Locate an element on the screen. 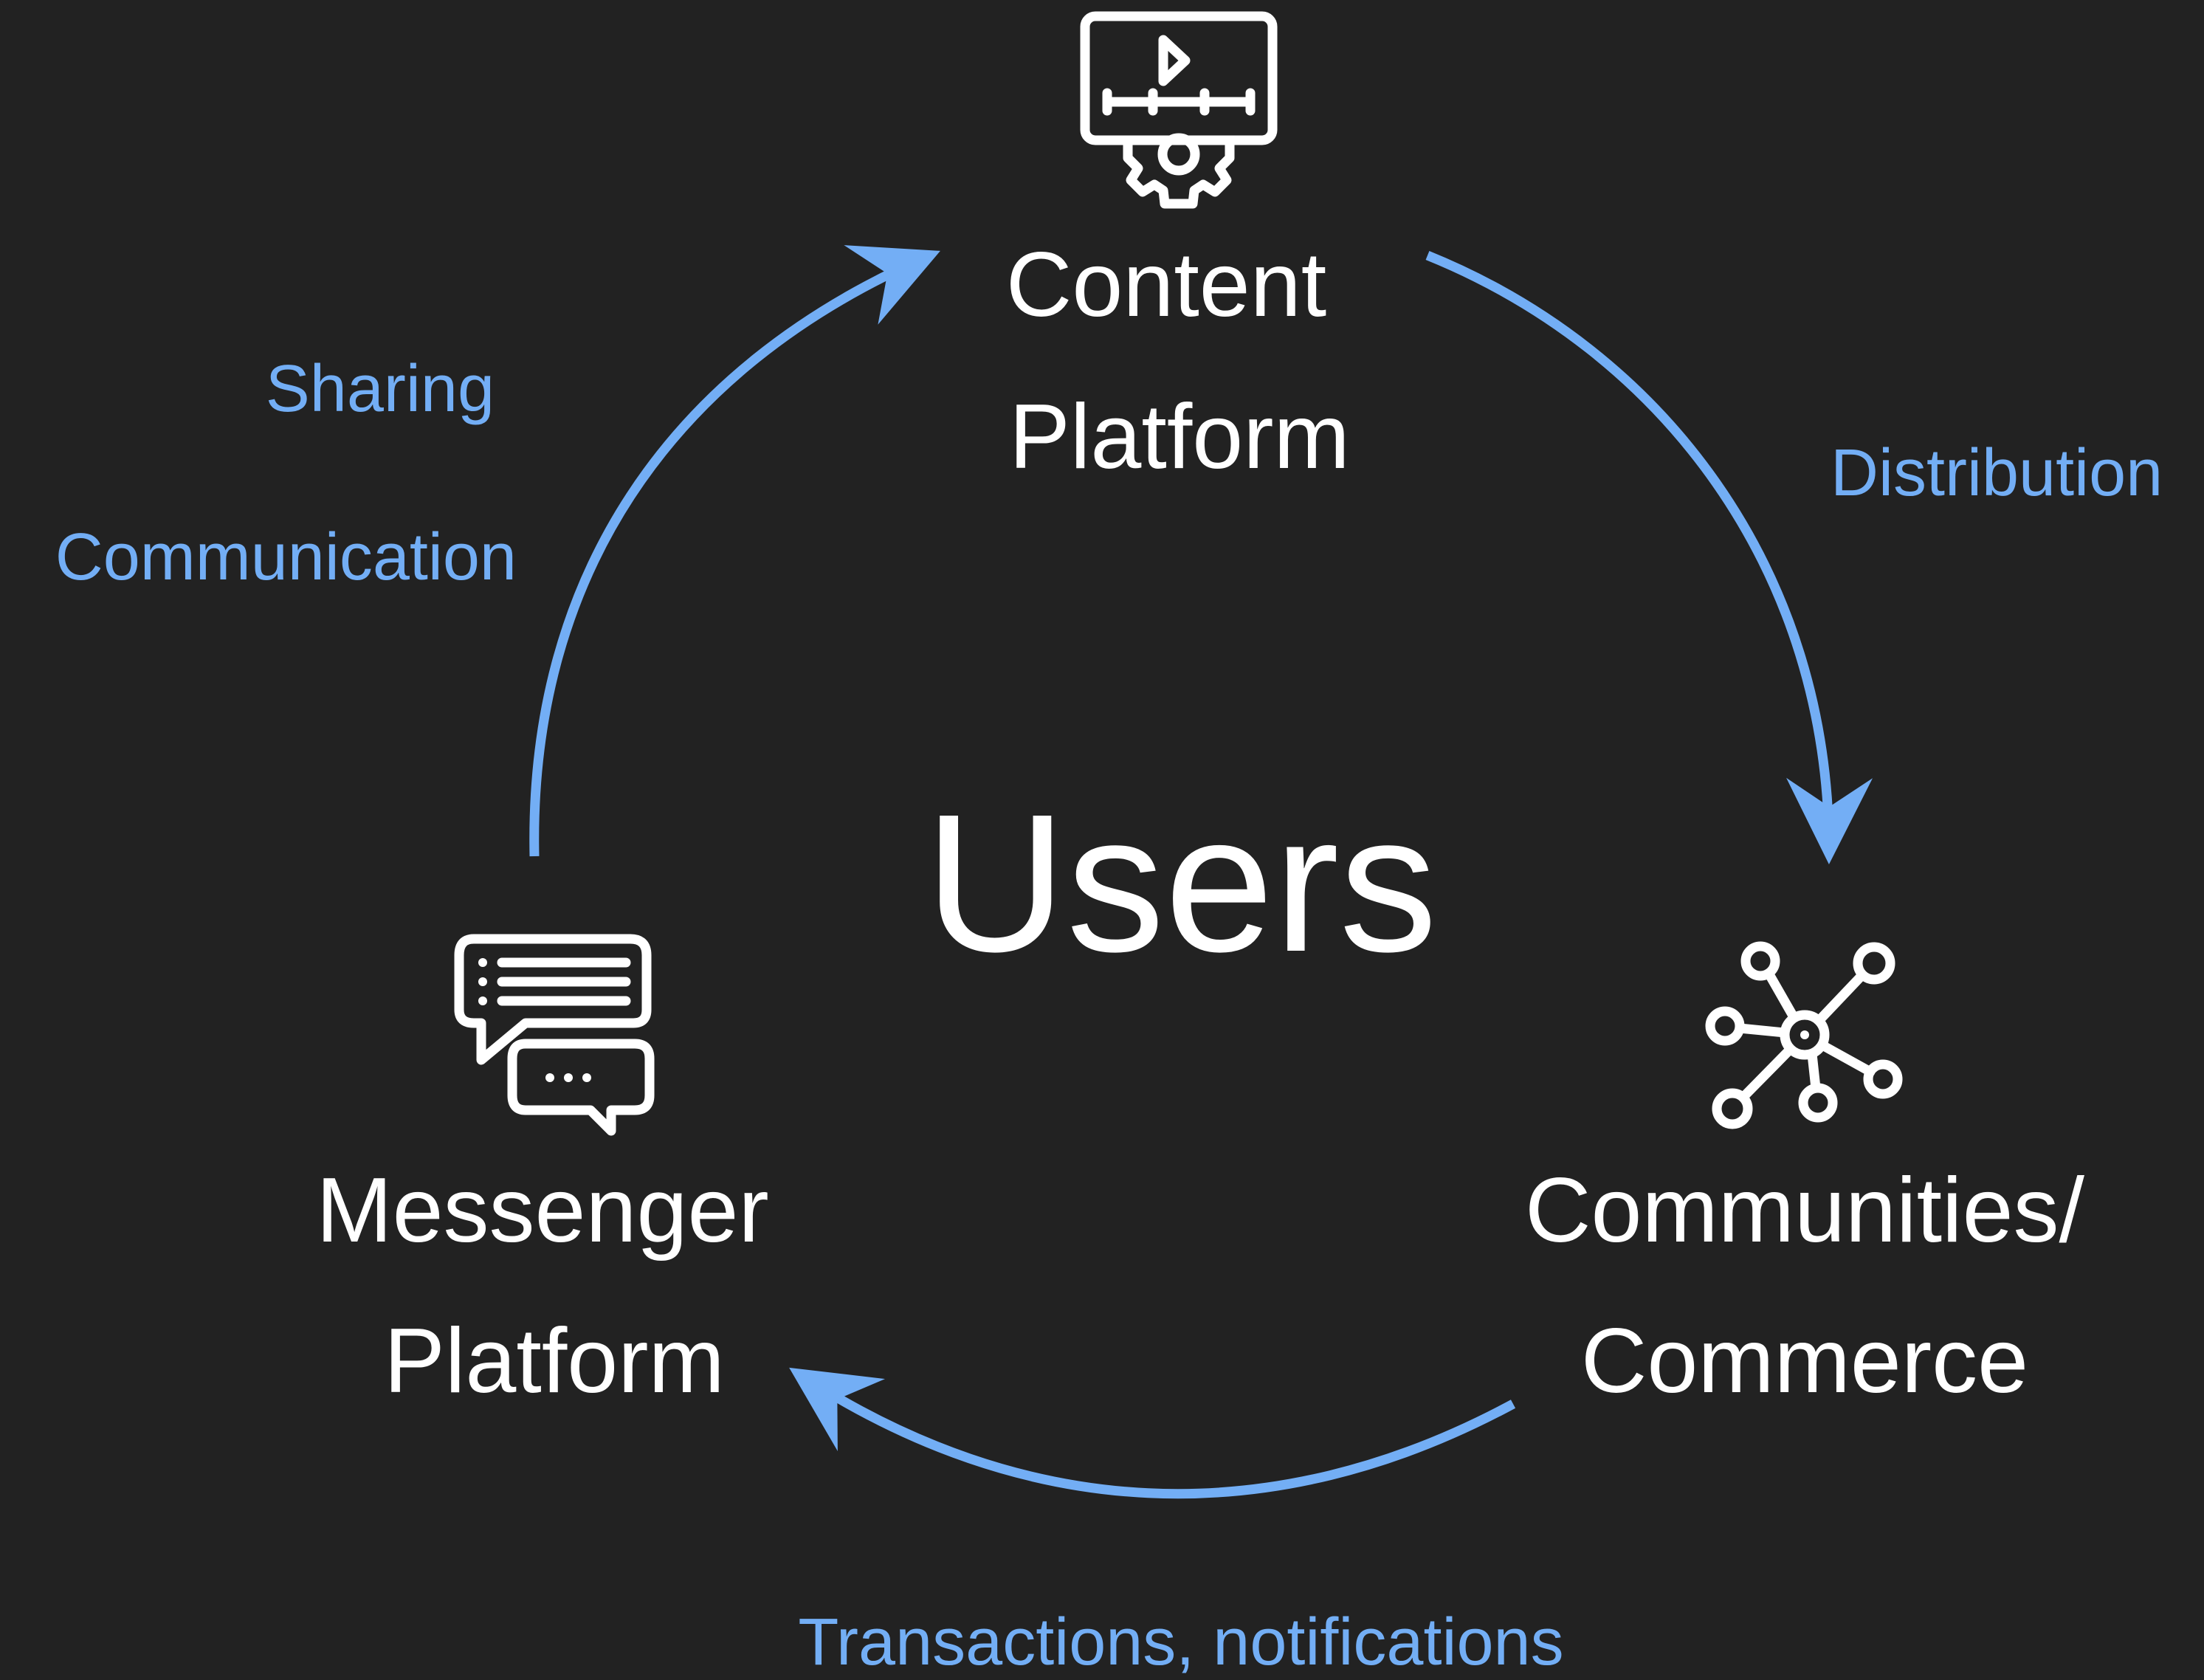 This screenshot has width=2204, height=1680. video-monitor-gear-icon is located at coordinates (1179, 110).